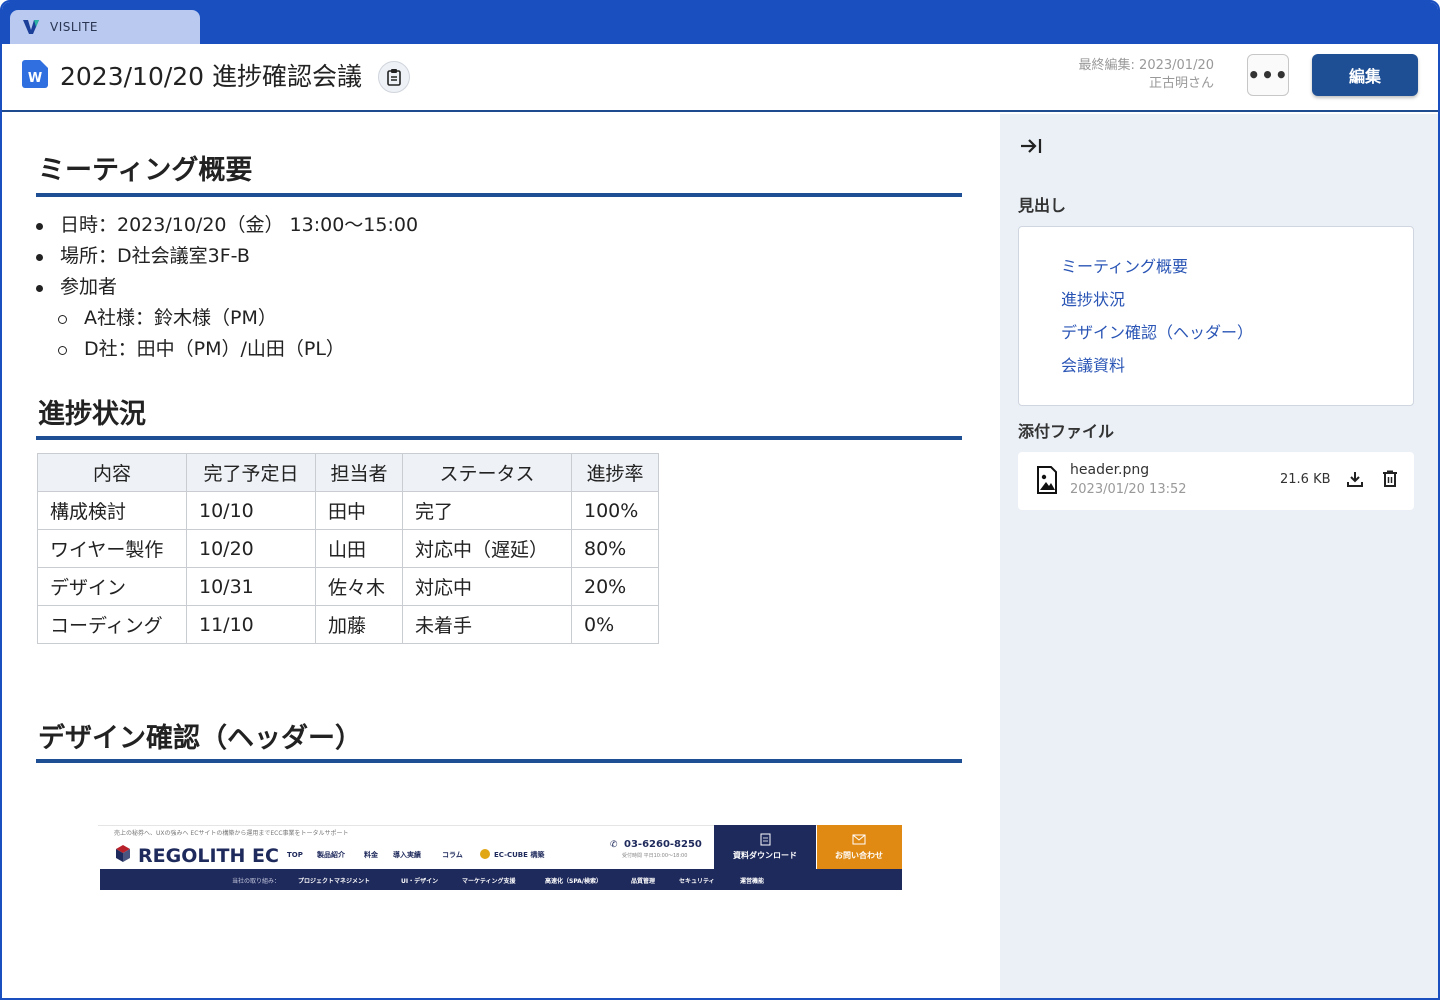 This screenshot has height=1000, width=1440. What do you see at coordinates (208, 856) in the screenshot?
I see `banner-brand: REGOLITH EC` at bounding box center [208, 856].